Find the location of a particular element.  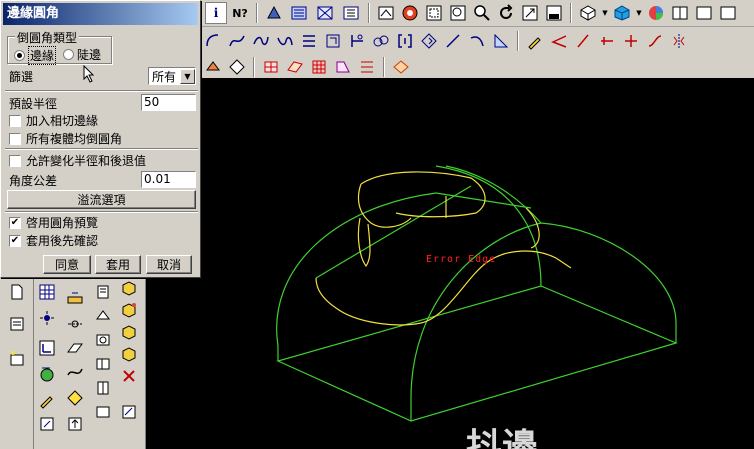

angle-icon is located at coordinates (559, 41).